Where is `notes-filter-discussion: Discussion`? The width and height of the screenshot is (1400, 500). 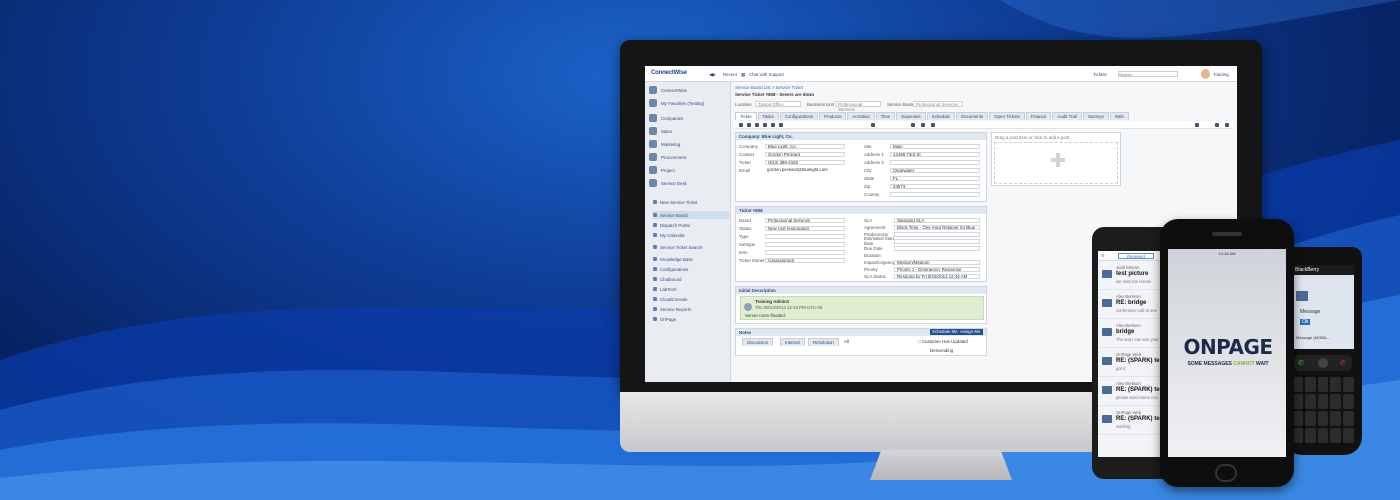
notes-filter-discussion: Discussion is located at coordinates (758, 342).